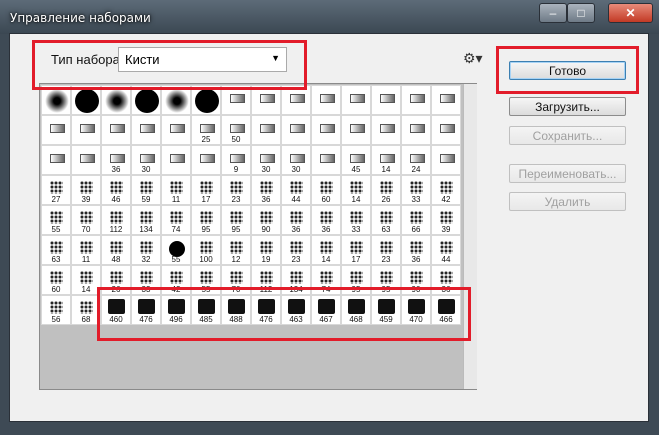  Describe the element at coordinates (80, 18) in the screenshot. I see `window-title: Управление наборами` at that location.